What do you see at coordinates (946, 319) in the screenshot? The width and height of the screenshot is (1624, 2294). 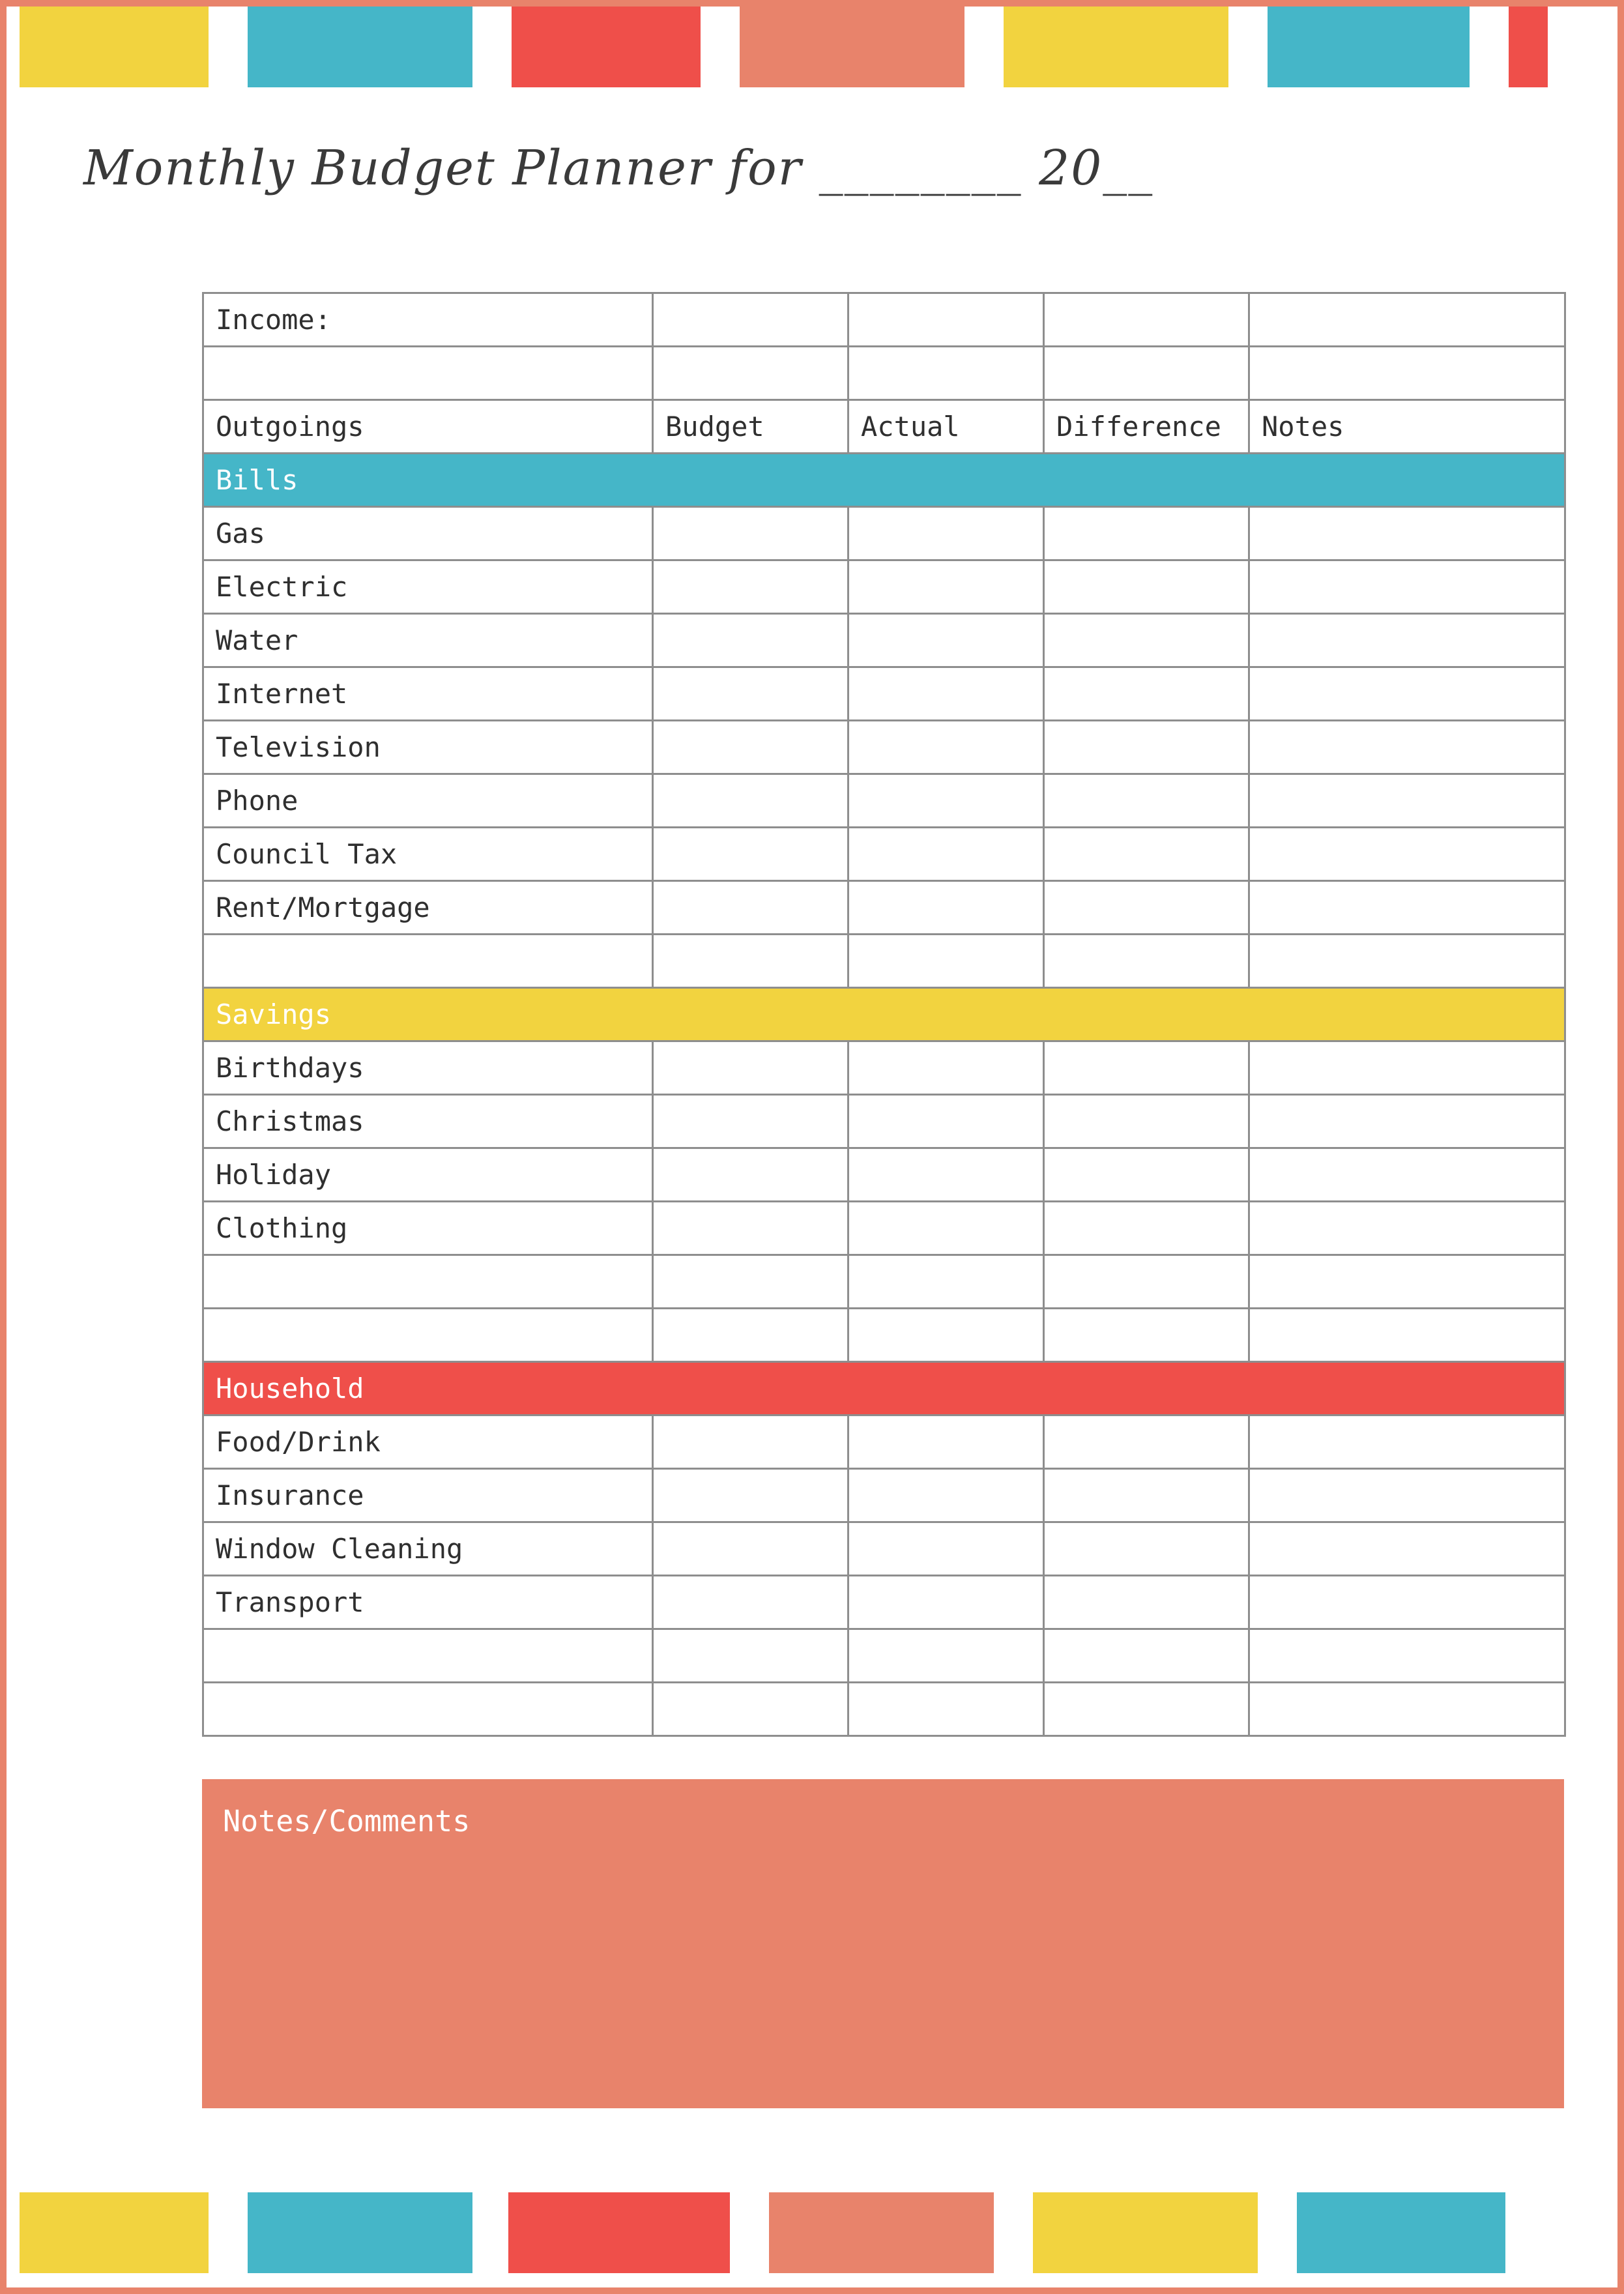 I see `income-actual-cell` at bounding box center [946, 319].